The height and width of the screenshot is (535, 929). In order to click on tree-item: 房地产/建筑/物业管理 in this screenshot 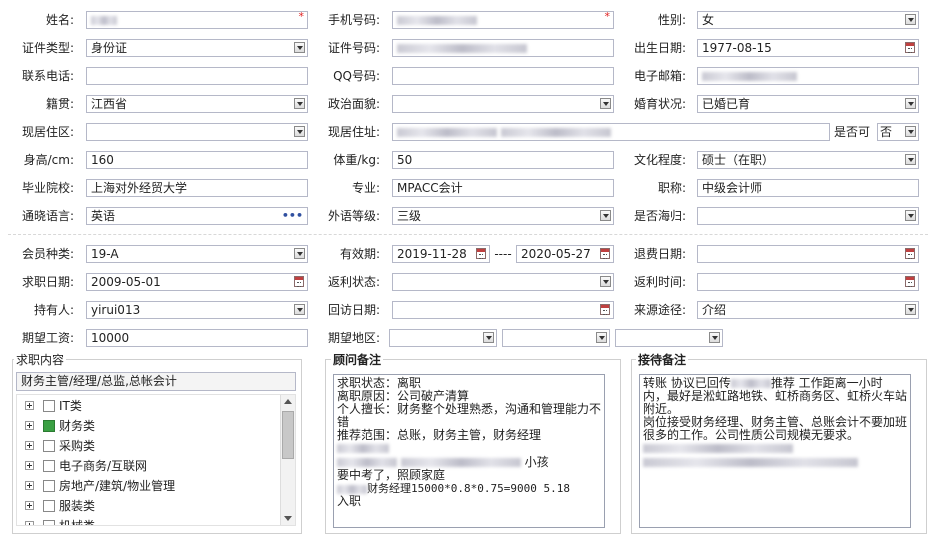, I will do `click(149, 486)`.